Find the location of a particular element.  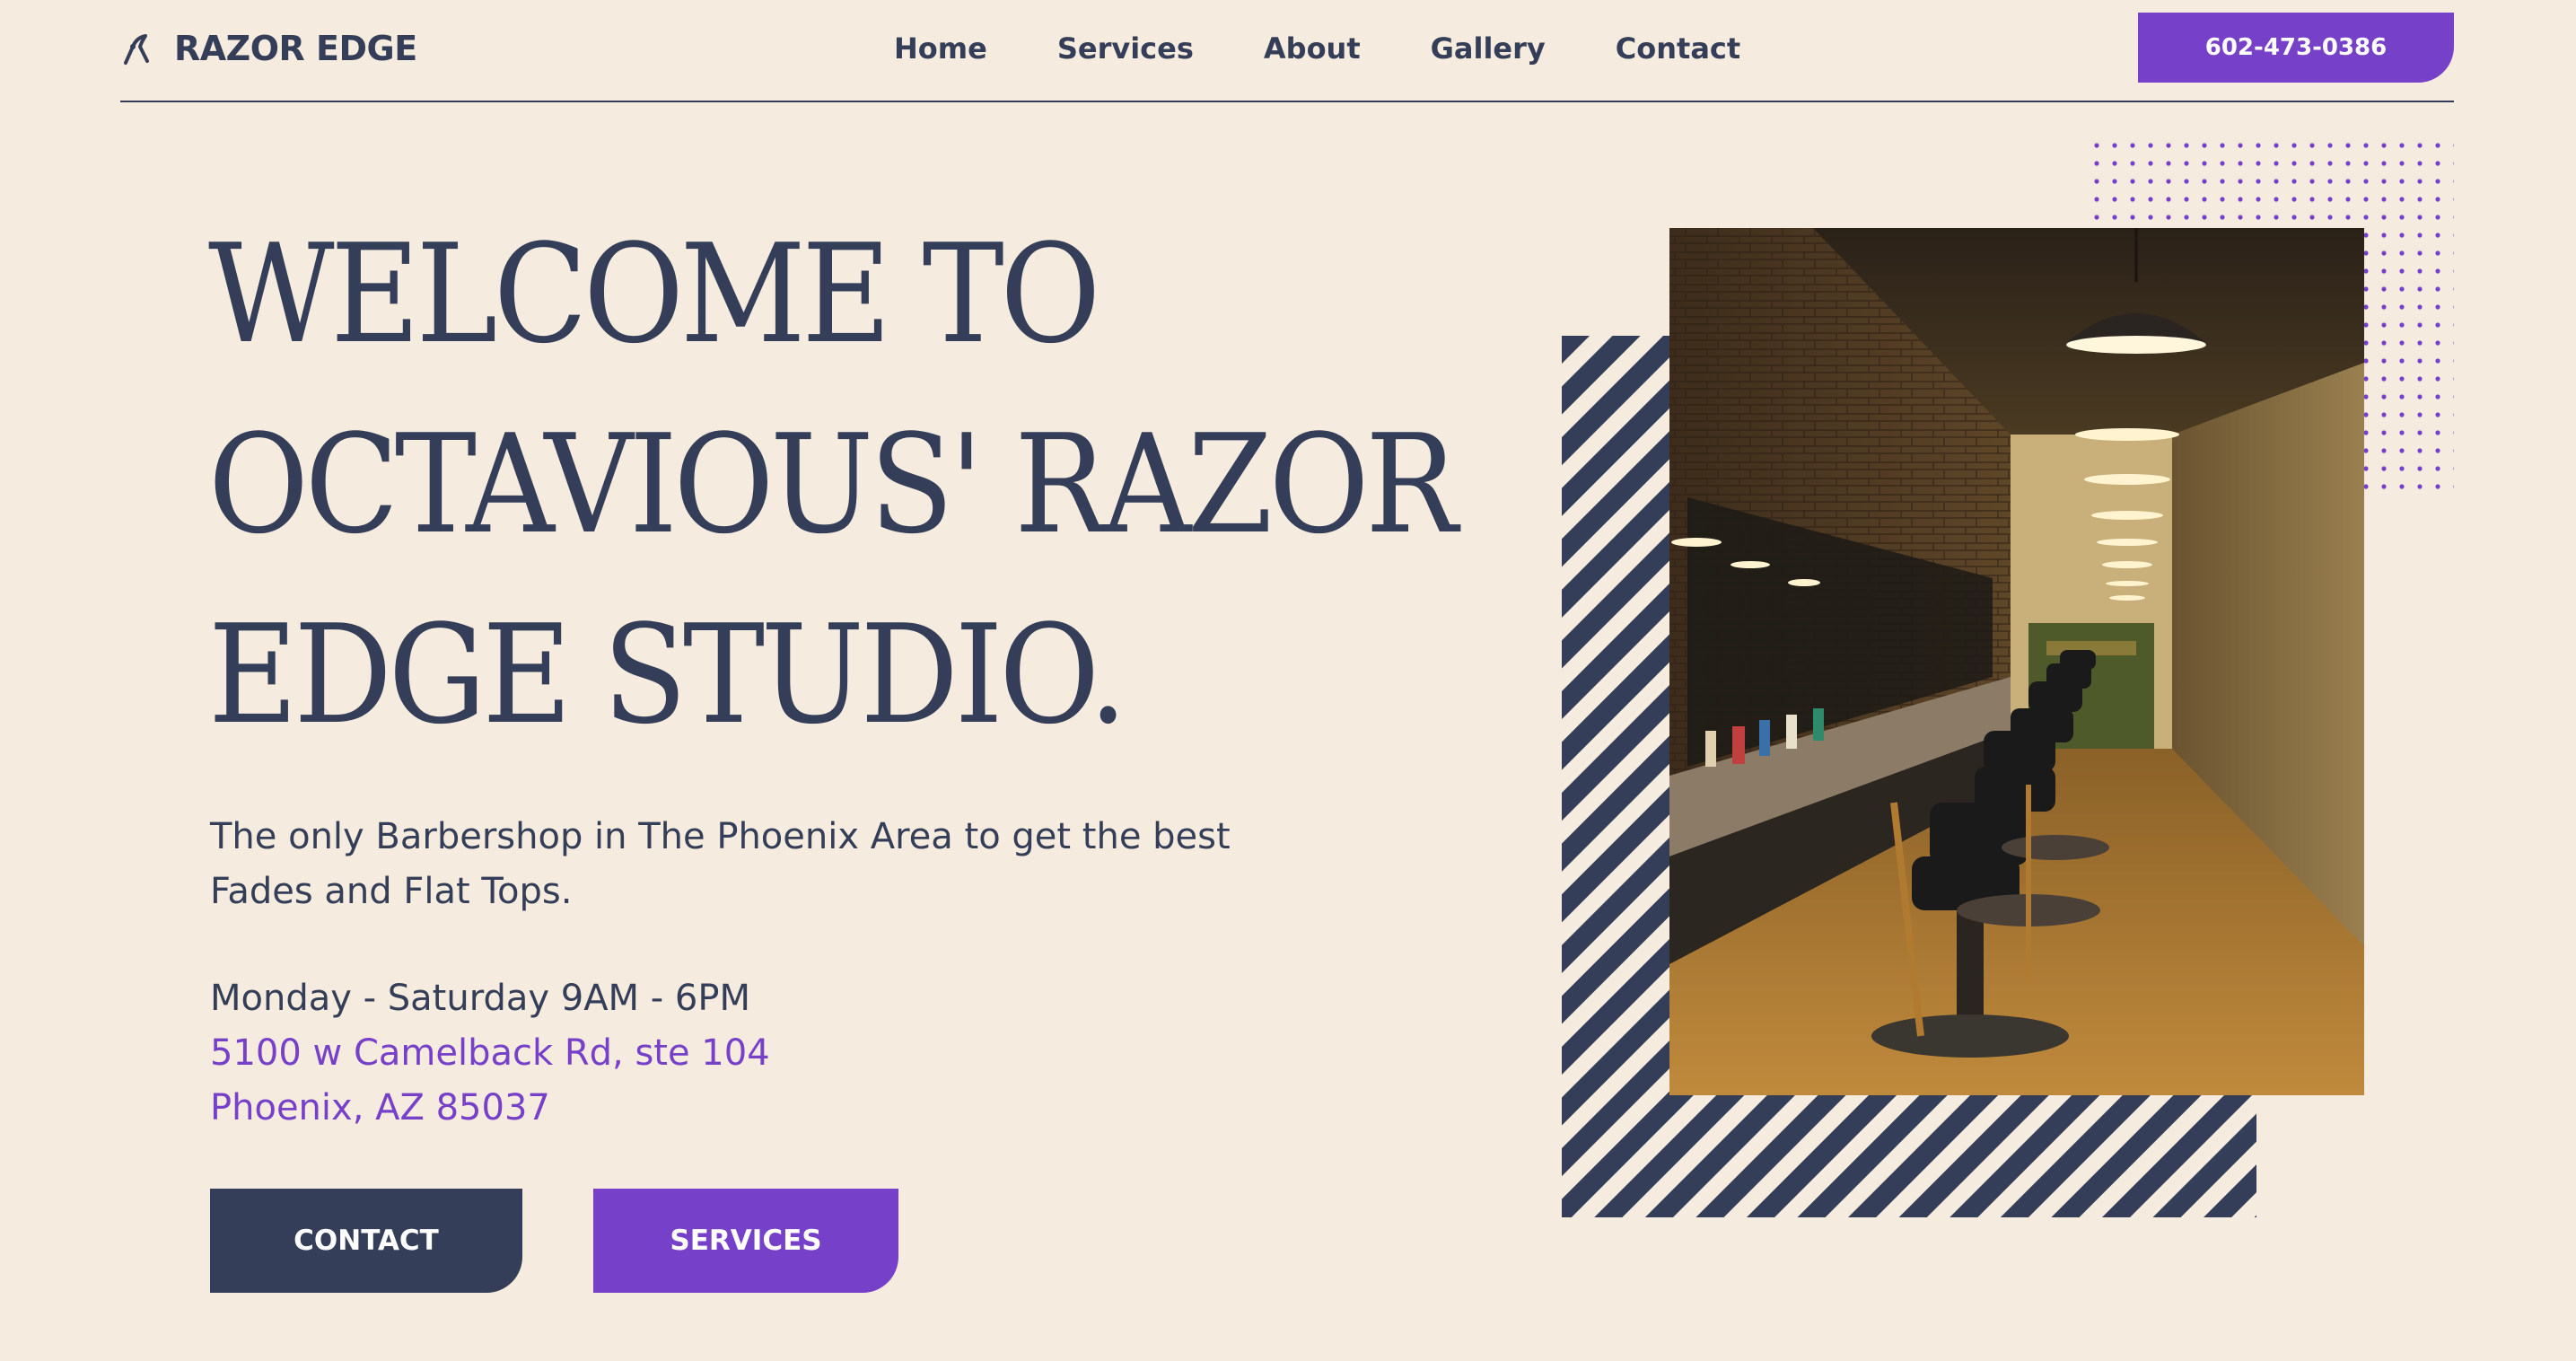

nav-services: Services is located at coordinates (1125, 48).